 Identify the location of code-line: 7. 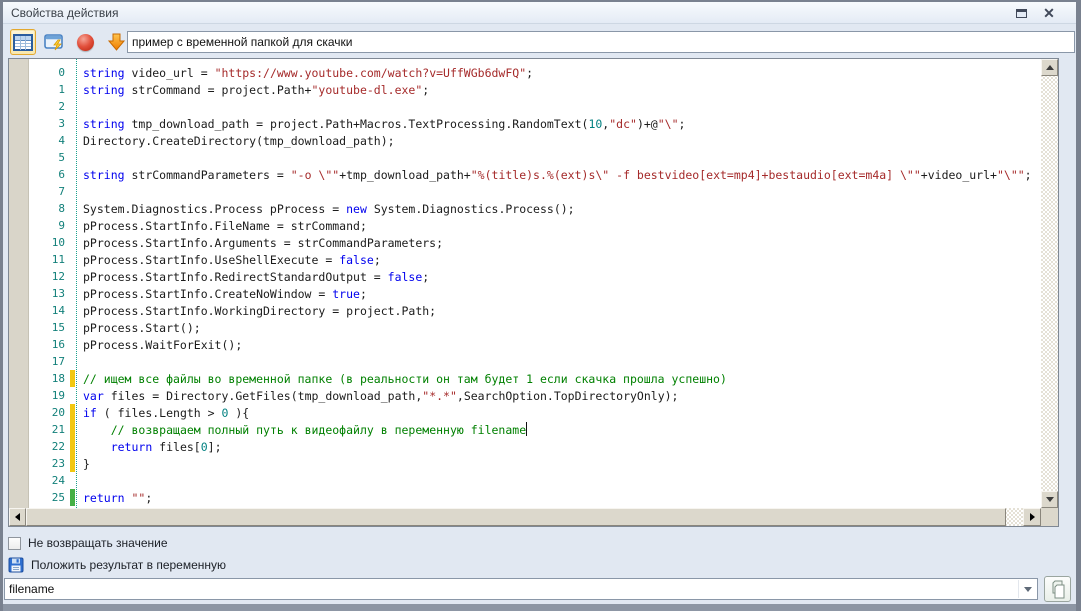
(524, 191).